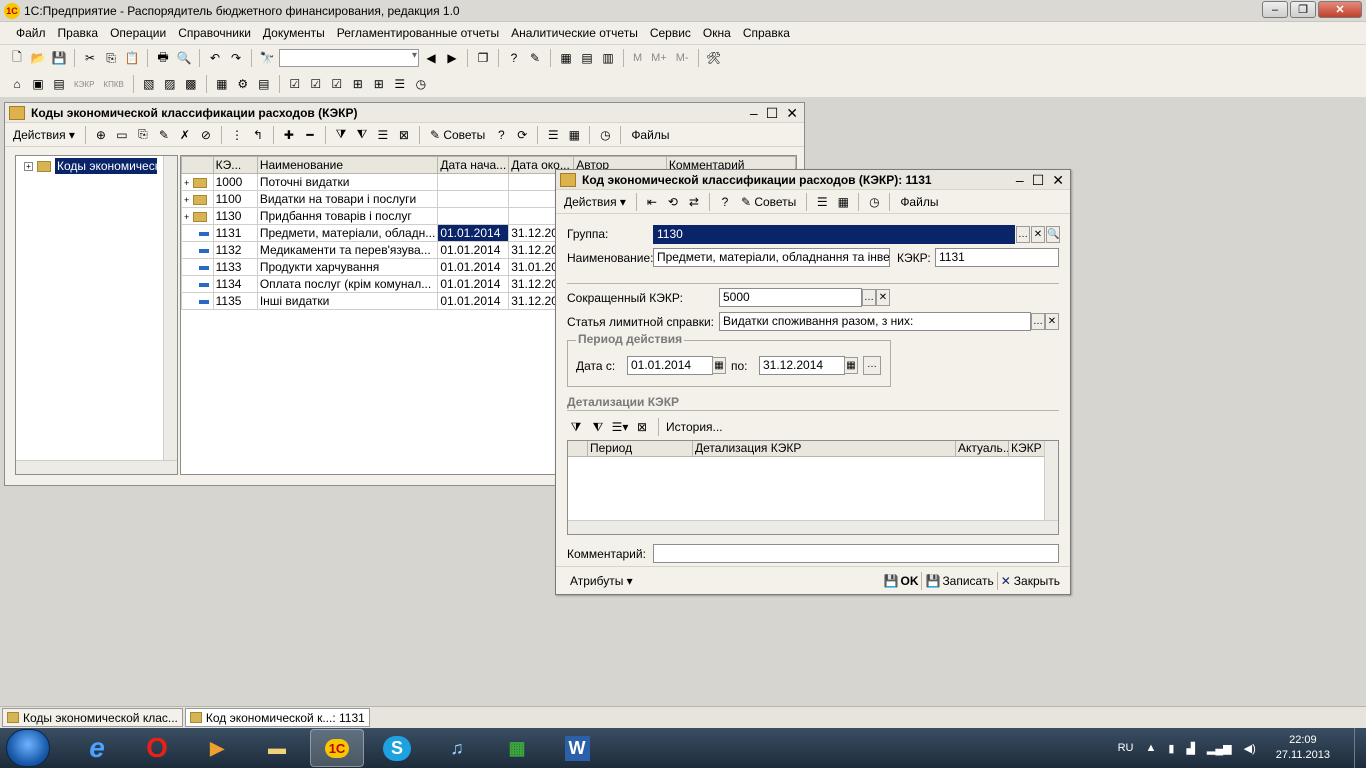 The height and width of the screenshot is (768, 1366). I want to click on restore-icon: ❐, so click(1303, 9).